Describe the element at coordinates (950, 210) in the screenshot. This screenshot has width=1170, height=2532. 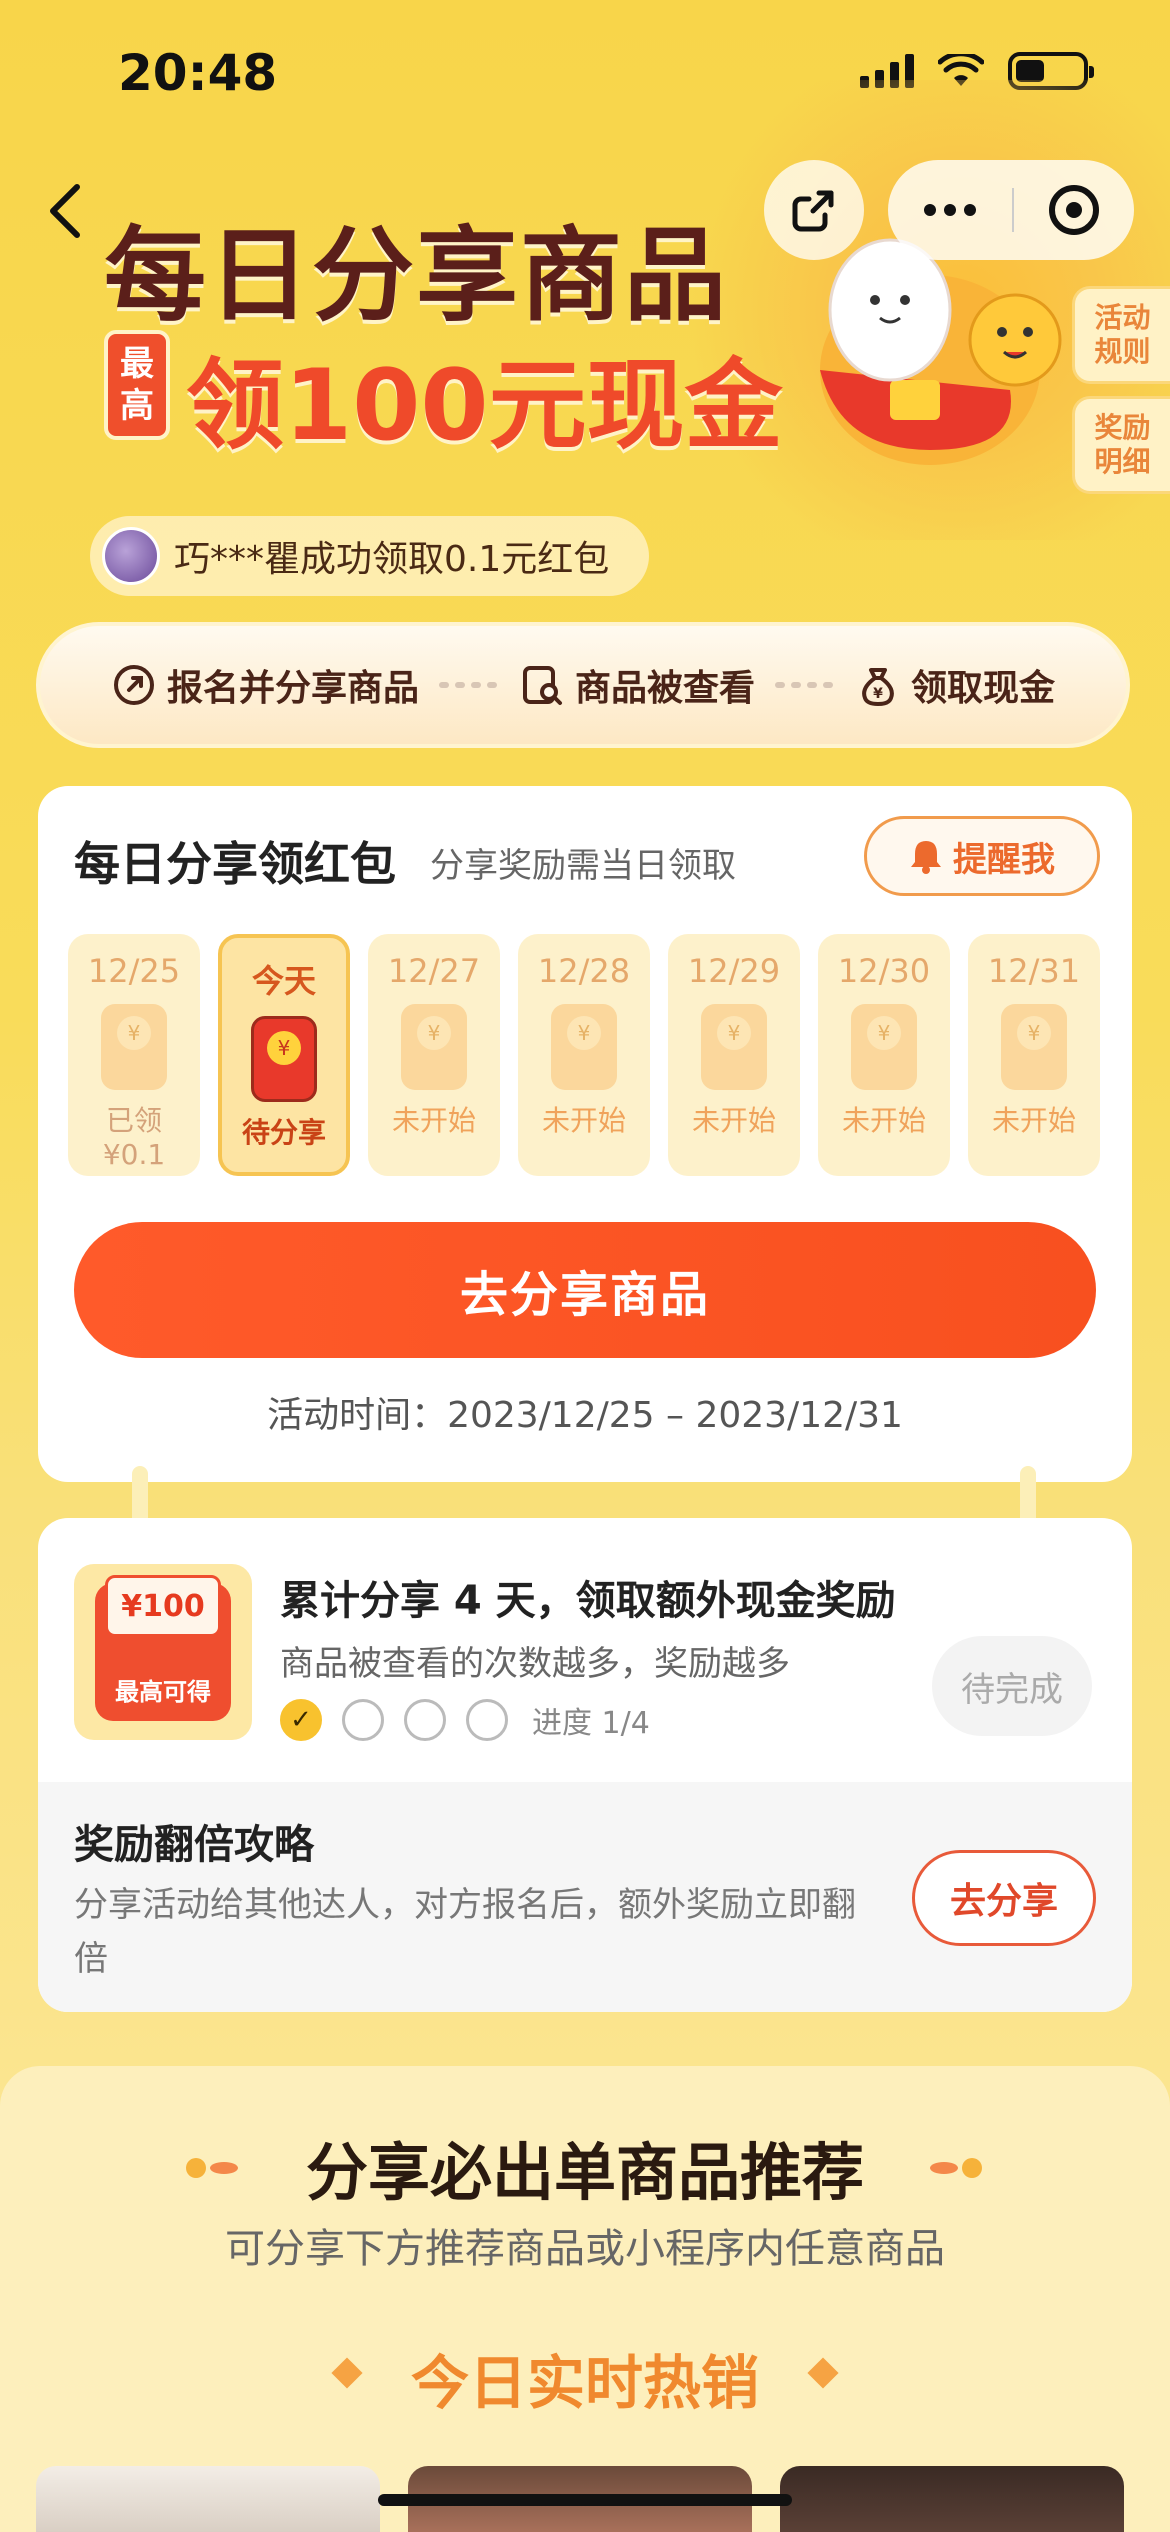
I see `more-button` at that location.